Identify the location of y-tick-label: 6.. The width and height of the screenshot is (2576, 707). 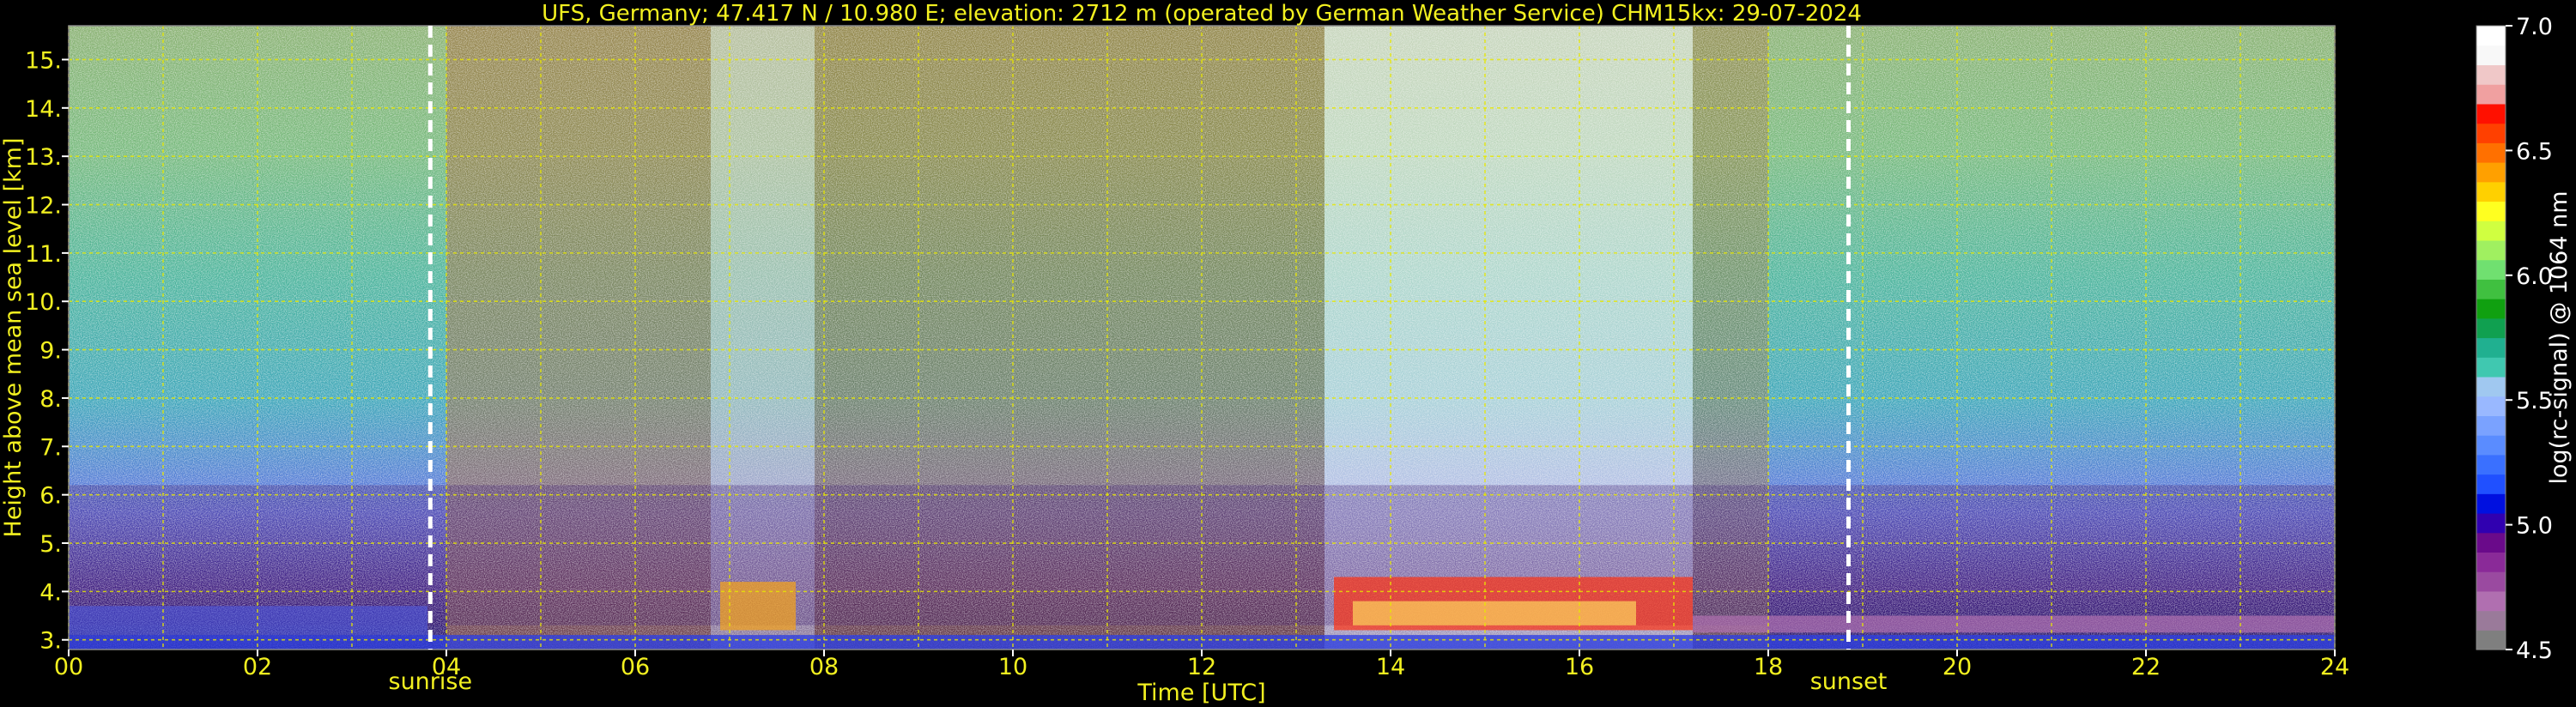
(50, 496).